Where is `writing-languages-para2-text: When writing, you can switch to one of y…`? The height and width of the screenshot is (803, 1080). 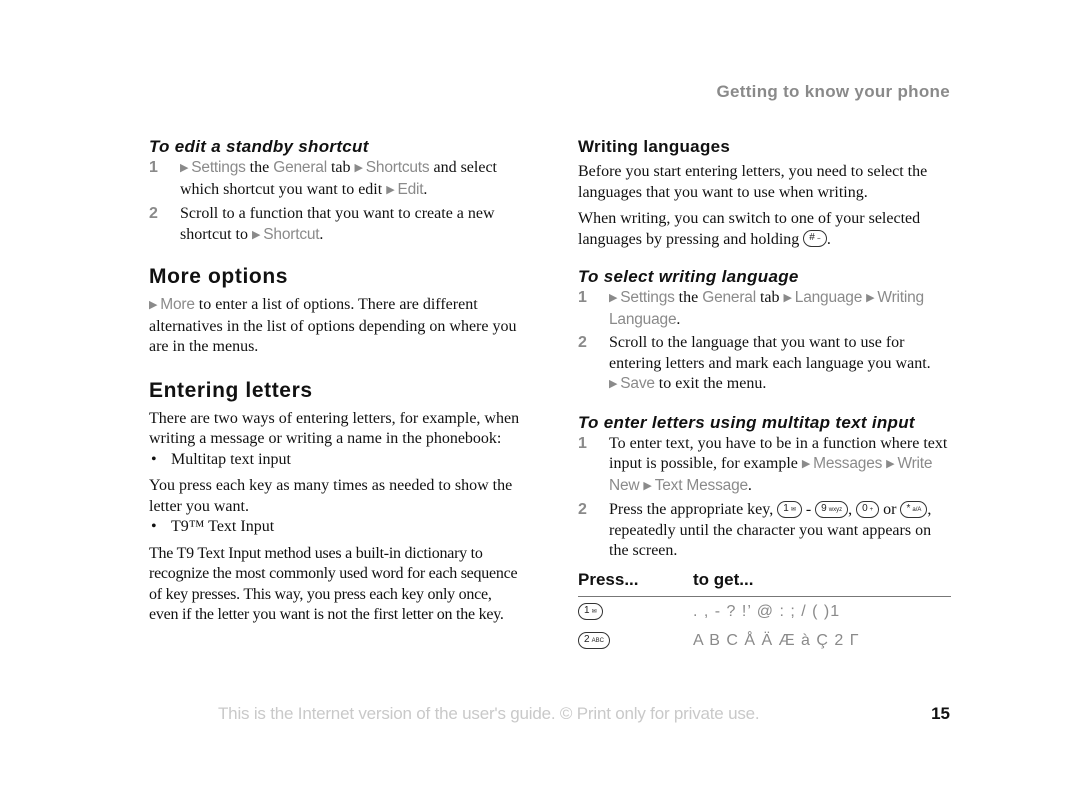
writing-languages-para2-text: When writing, you can switch to one of y… is located at coordinates (749, 229).